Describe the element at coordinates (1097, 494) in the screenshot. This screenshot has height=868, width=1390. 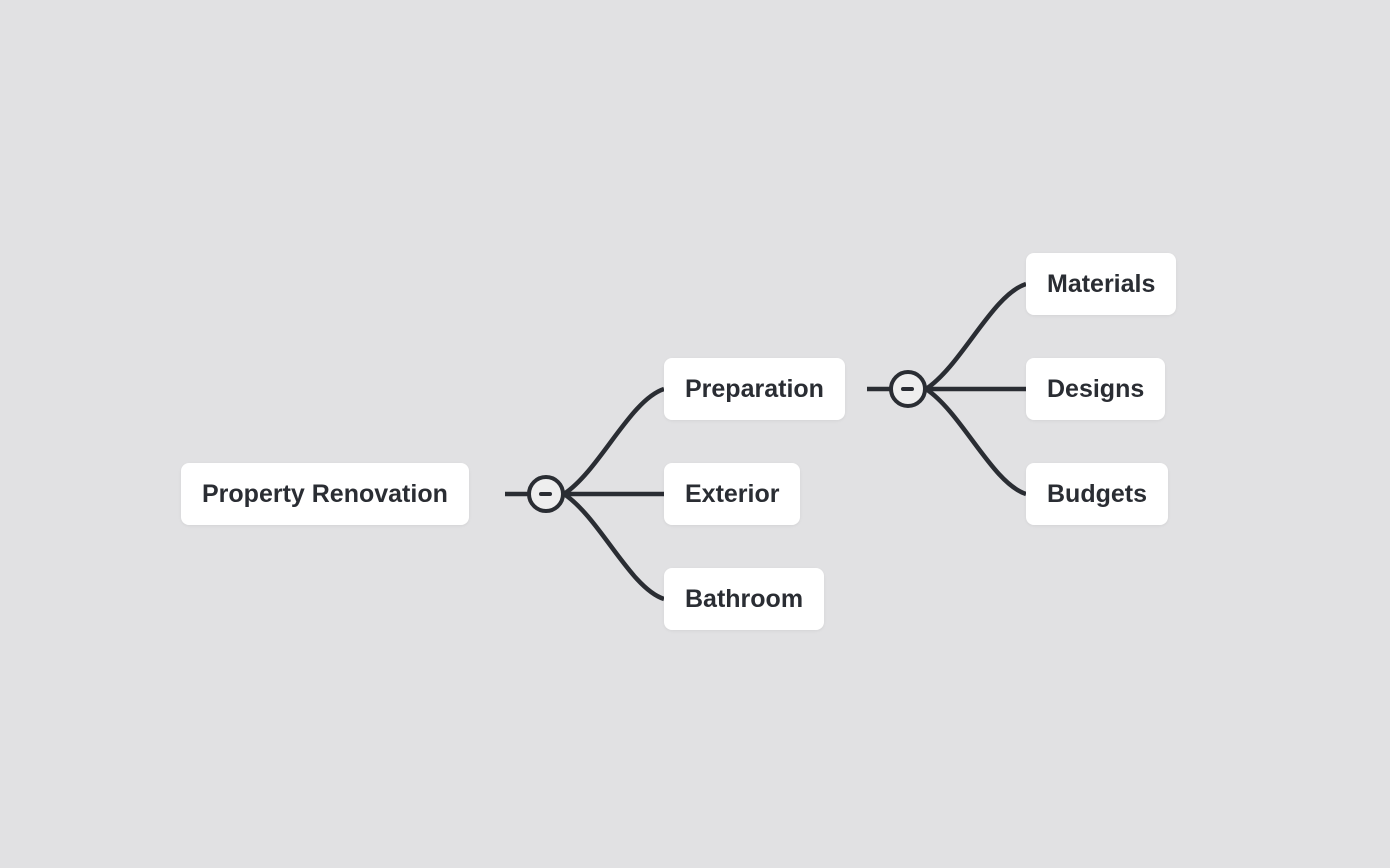
I see `node-budgets: Budgets` at that location.